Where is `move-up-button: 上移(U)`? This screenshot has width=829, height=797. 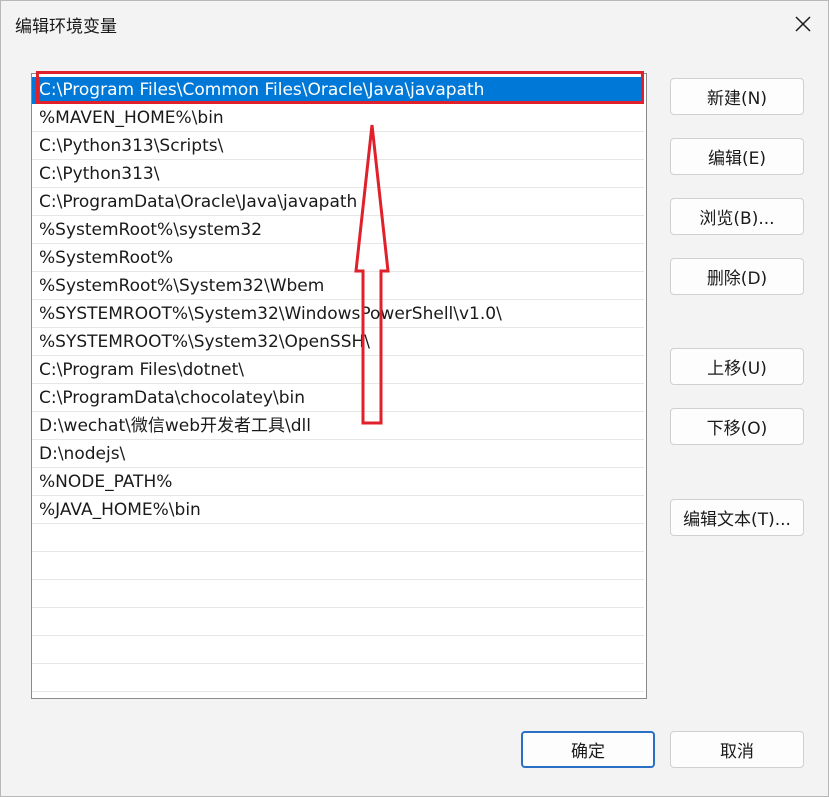
move-up-button: 上移(U) is located at coordinates (737, 366).